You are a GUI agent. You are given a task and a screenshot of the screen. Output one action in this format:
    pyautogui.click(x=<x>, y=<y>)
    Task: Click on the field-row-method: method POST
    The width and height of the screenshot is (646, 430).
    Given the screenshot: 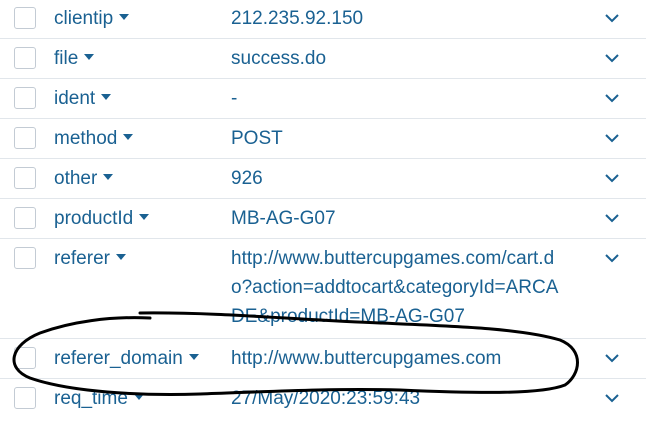 What is the action you would take?
    pyautogui.click(x=323, y=139)
    